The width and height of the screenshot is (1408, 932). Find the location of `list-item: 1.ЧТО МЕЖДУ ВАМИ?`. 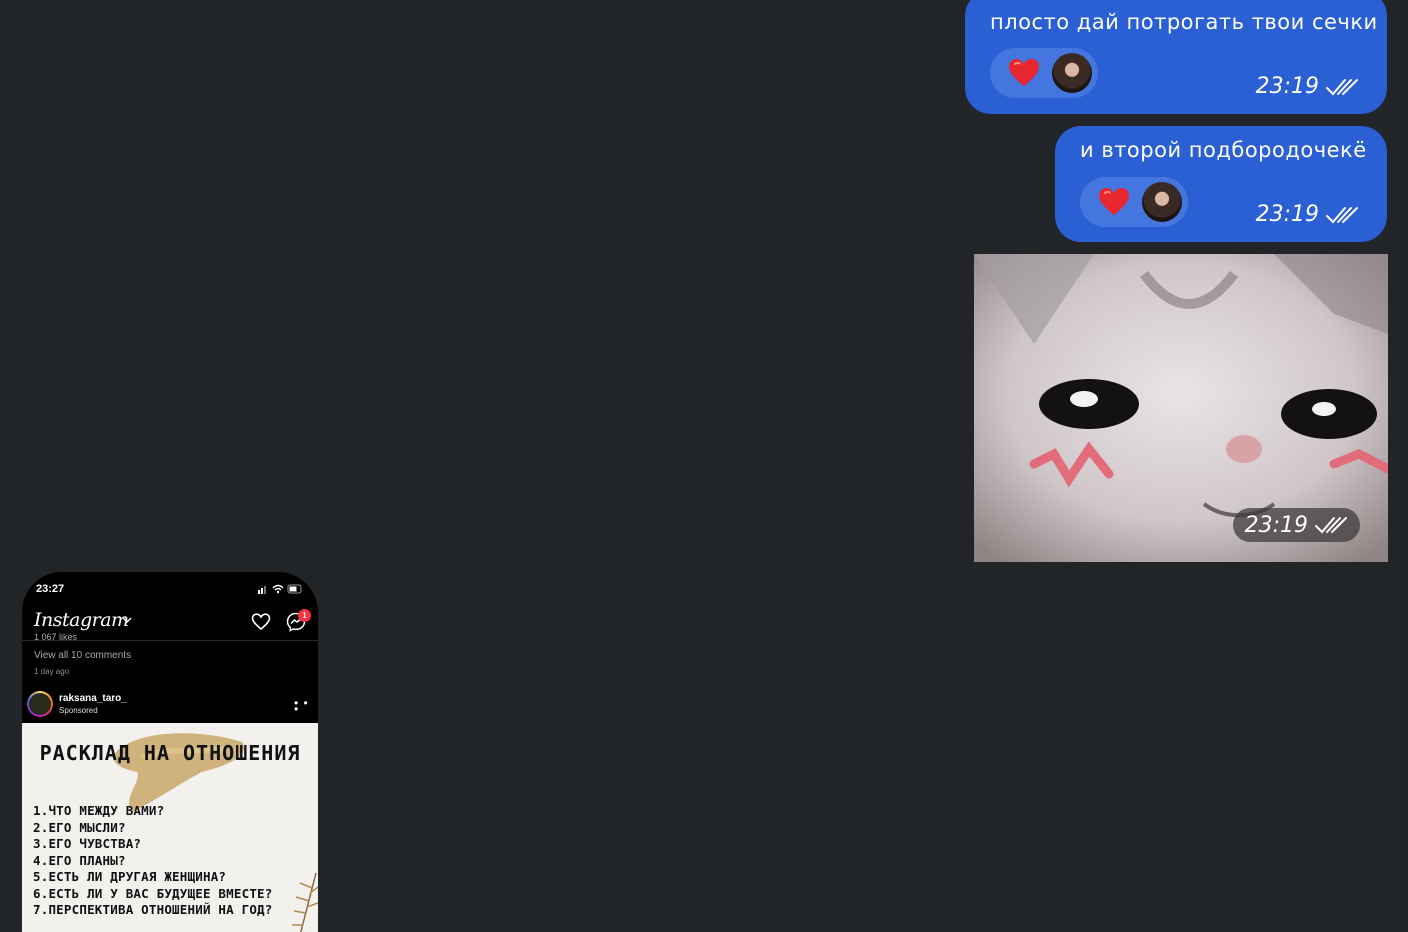

list-item: 1.ЧТО МЕЖДУ ВАМИ? is located at coordinates (99, 810).